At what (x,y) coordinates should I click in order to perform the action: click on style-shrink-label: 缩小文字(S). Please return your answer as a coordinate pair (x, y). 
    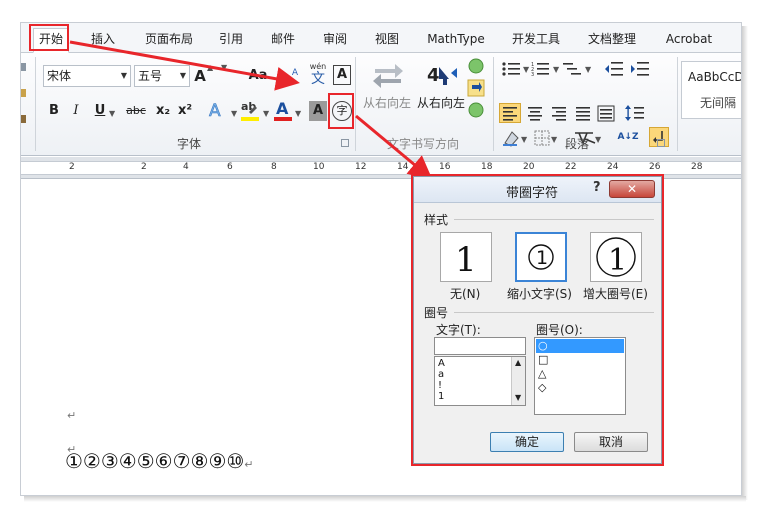
    Looking at the image, I should click on (539, 293).